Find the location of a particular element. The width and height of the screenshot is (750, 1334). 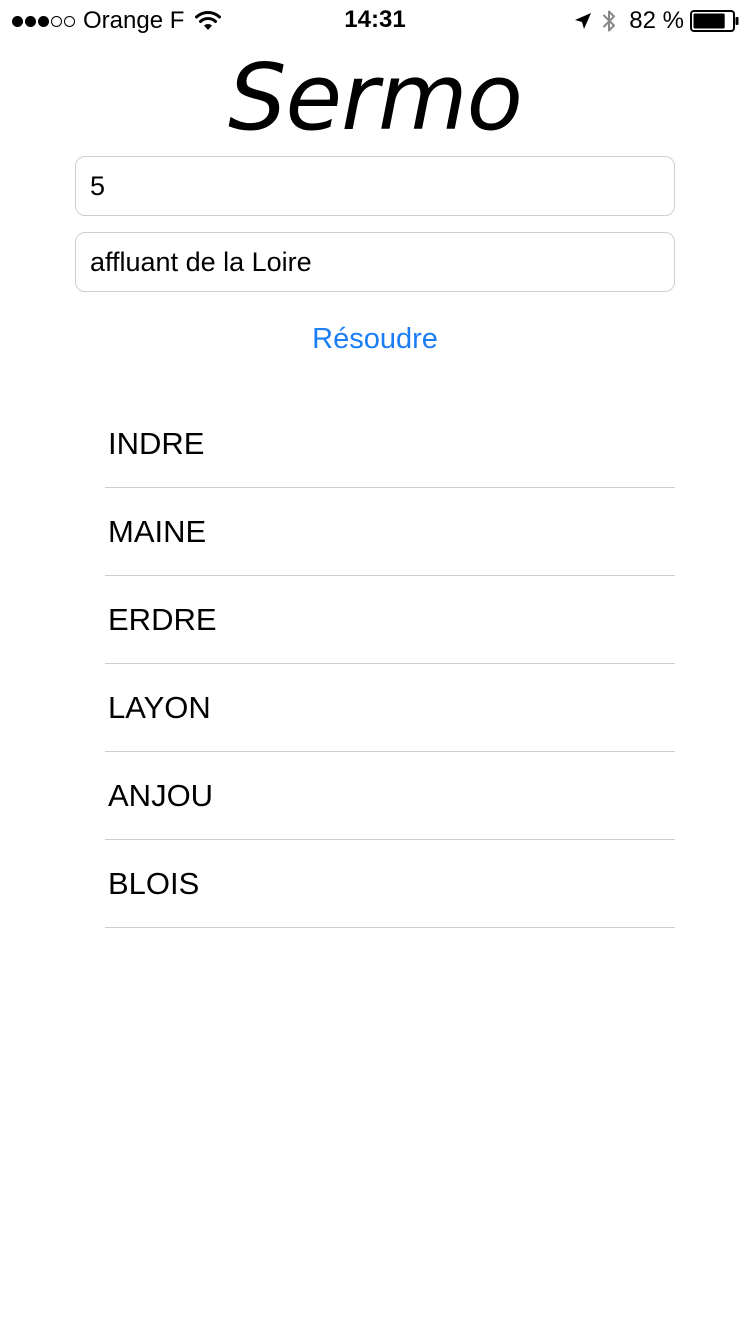

signal-strength-icon is located at coordinates (43, 21).